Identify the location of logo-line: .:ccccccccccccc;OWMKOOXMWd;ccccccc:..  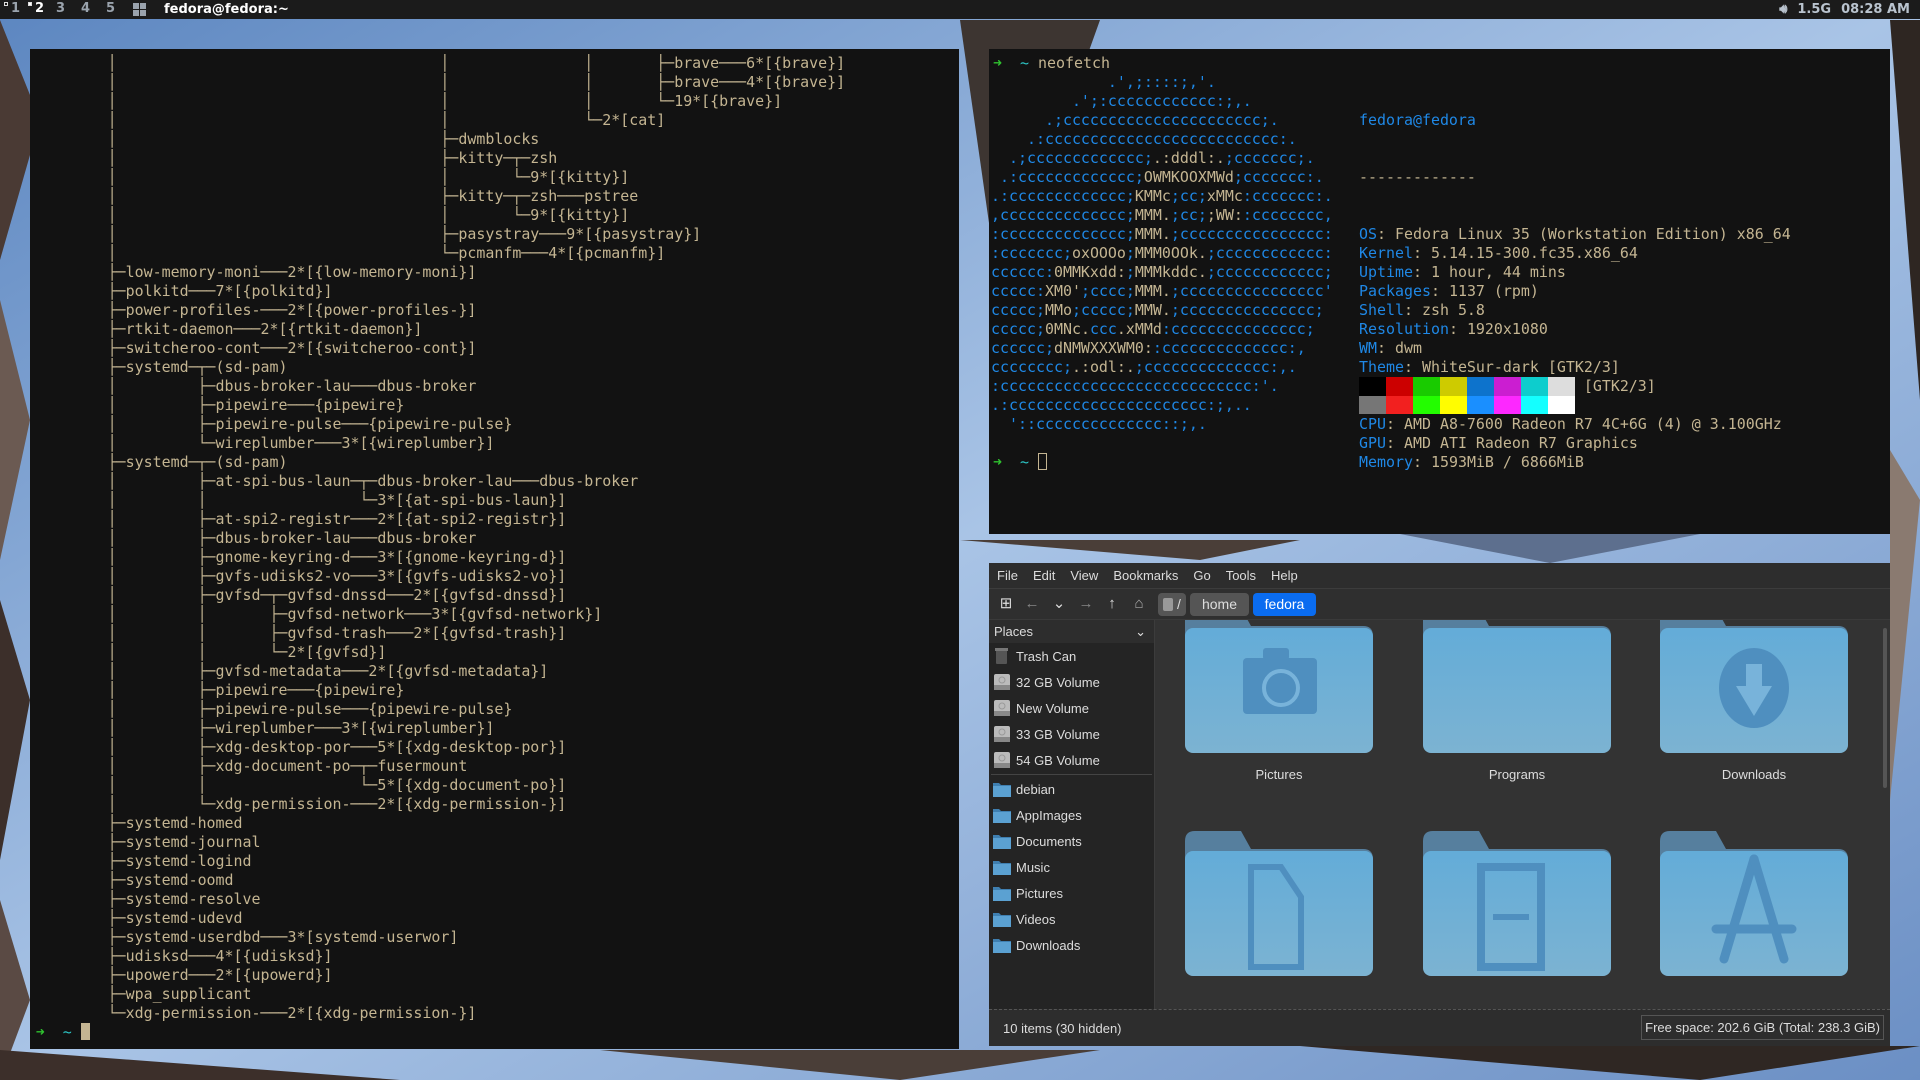
(1162, 177).